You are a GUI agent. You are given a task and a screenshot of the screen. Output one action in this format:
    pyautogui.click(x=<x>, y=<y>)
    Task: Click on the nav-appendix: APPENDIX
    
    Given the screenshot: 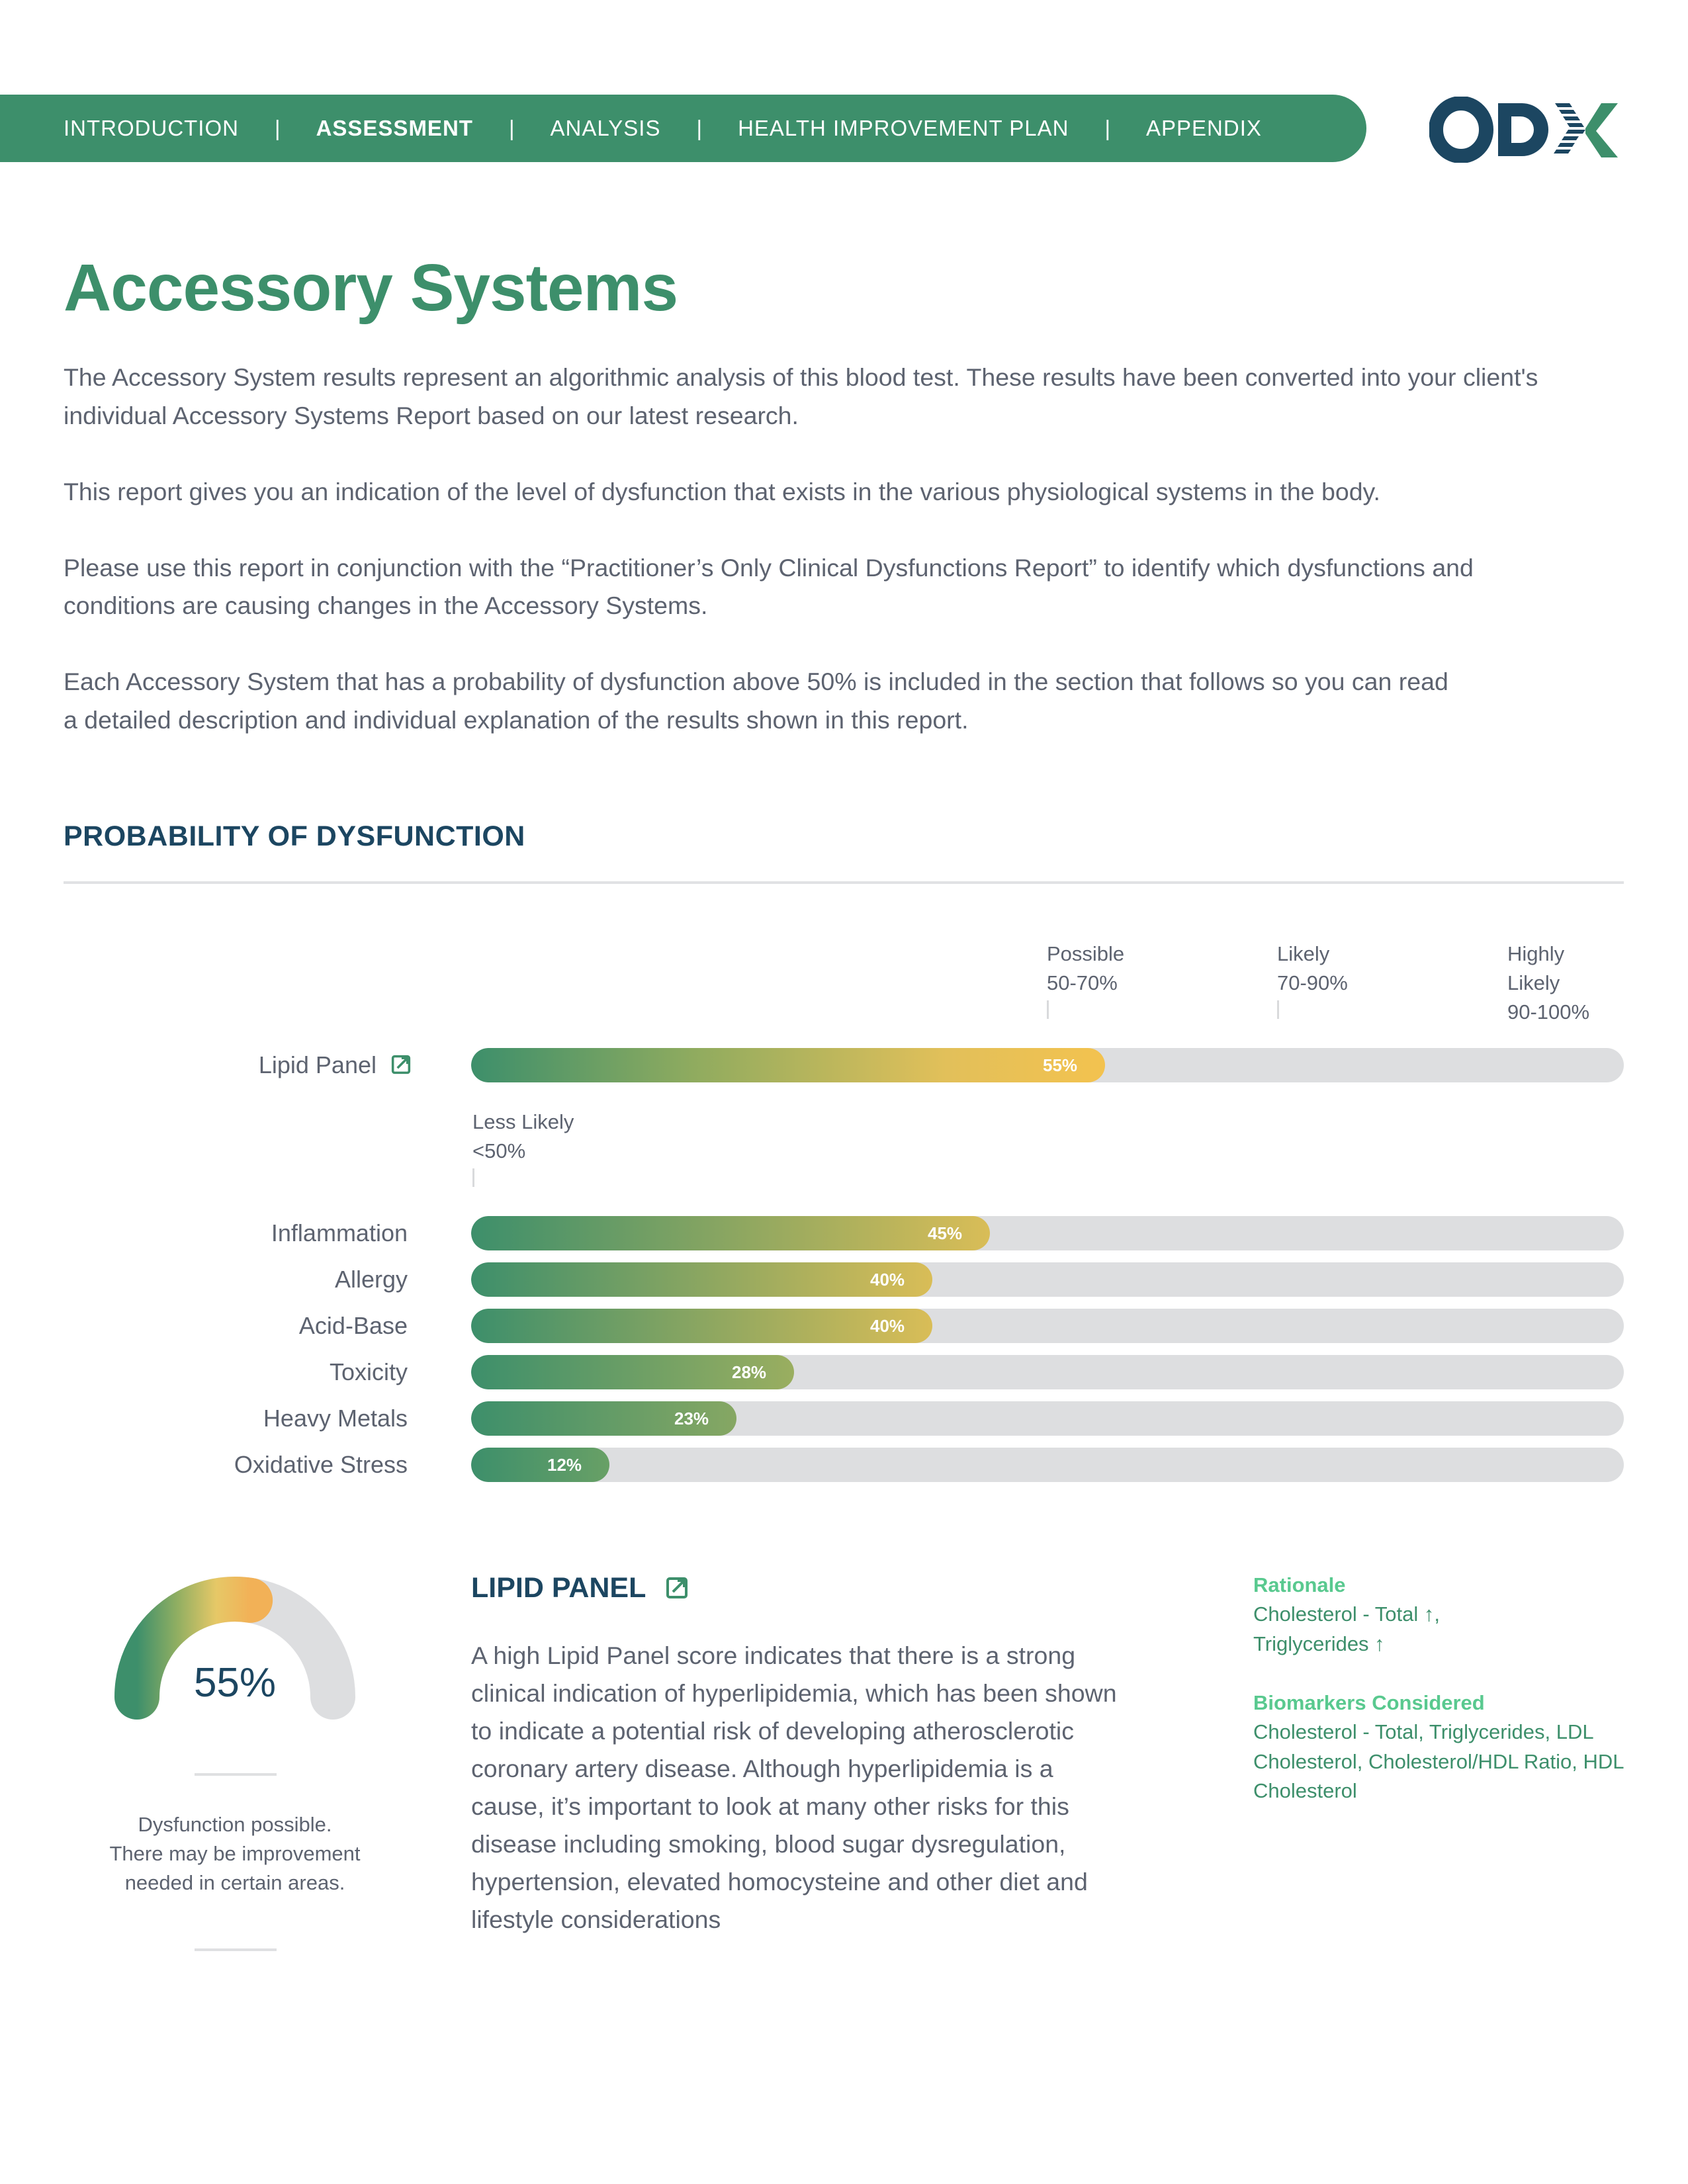 What is the action you would take?
    pyautogui.click(x=1204, y=128)
    